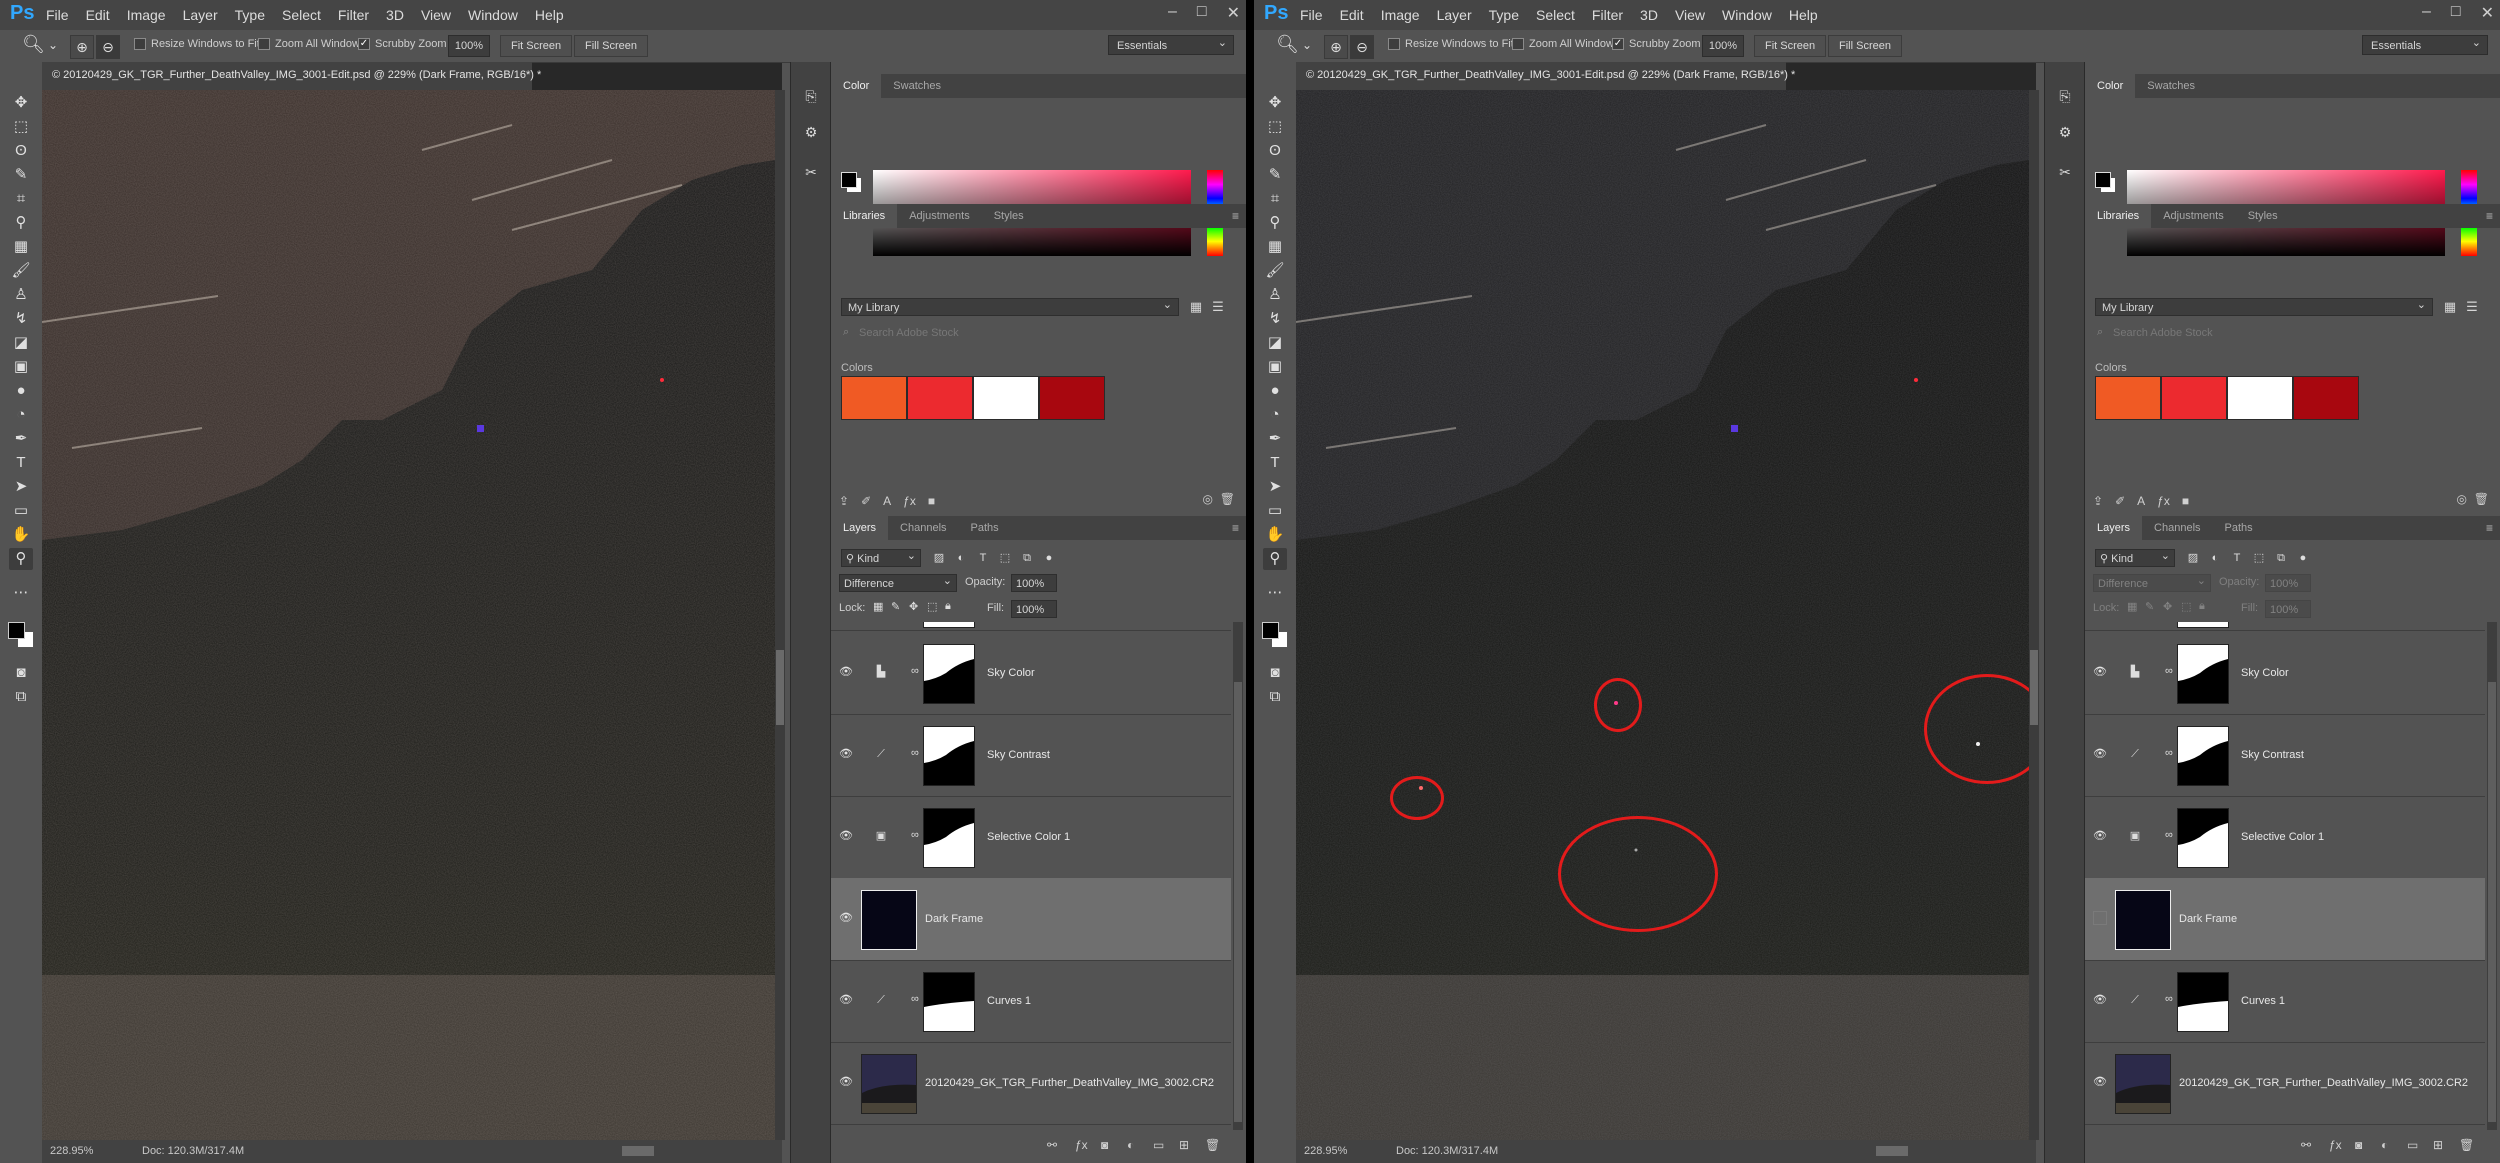 Image resolution: width=2500 pixels, height=1163 pixels. I want to click on filter-toggle-icon: ●, so click(1049, 558).